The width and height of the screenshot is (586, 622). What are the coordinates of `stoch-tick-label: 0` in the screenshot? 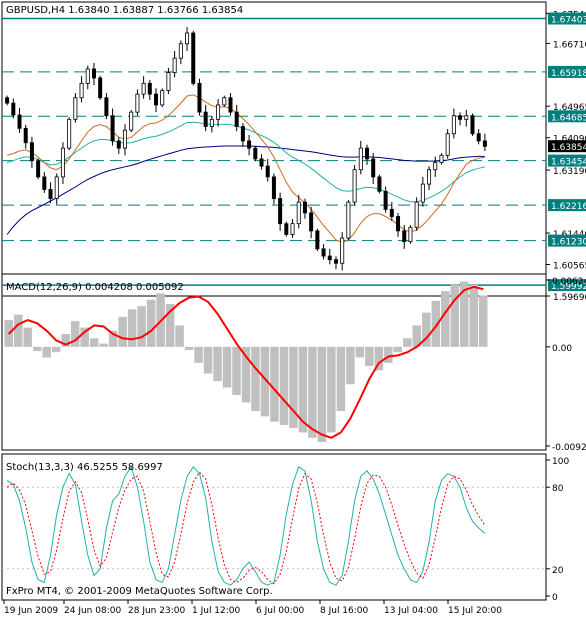 It's located at (555, 598).